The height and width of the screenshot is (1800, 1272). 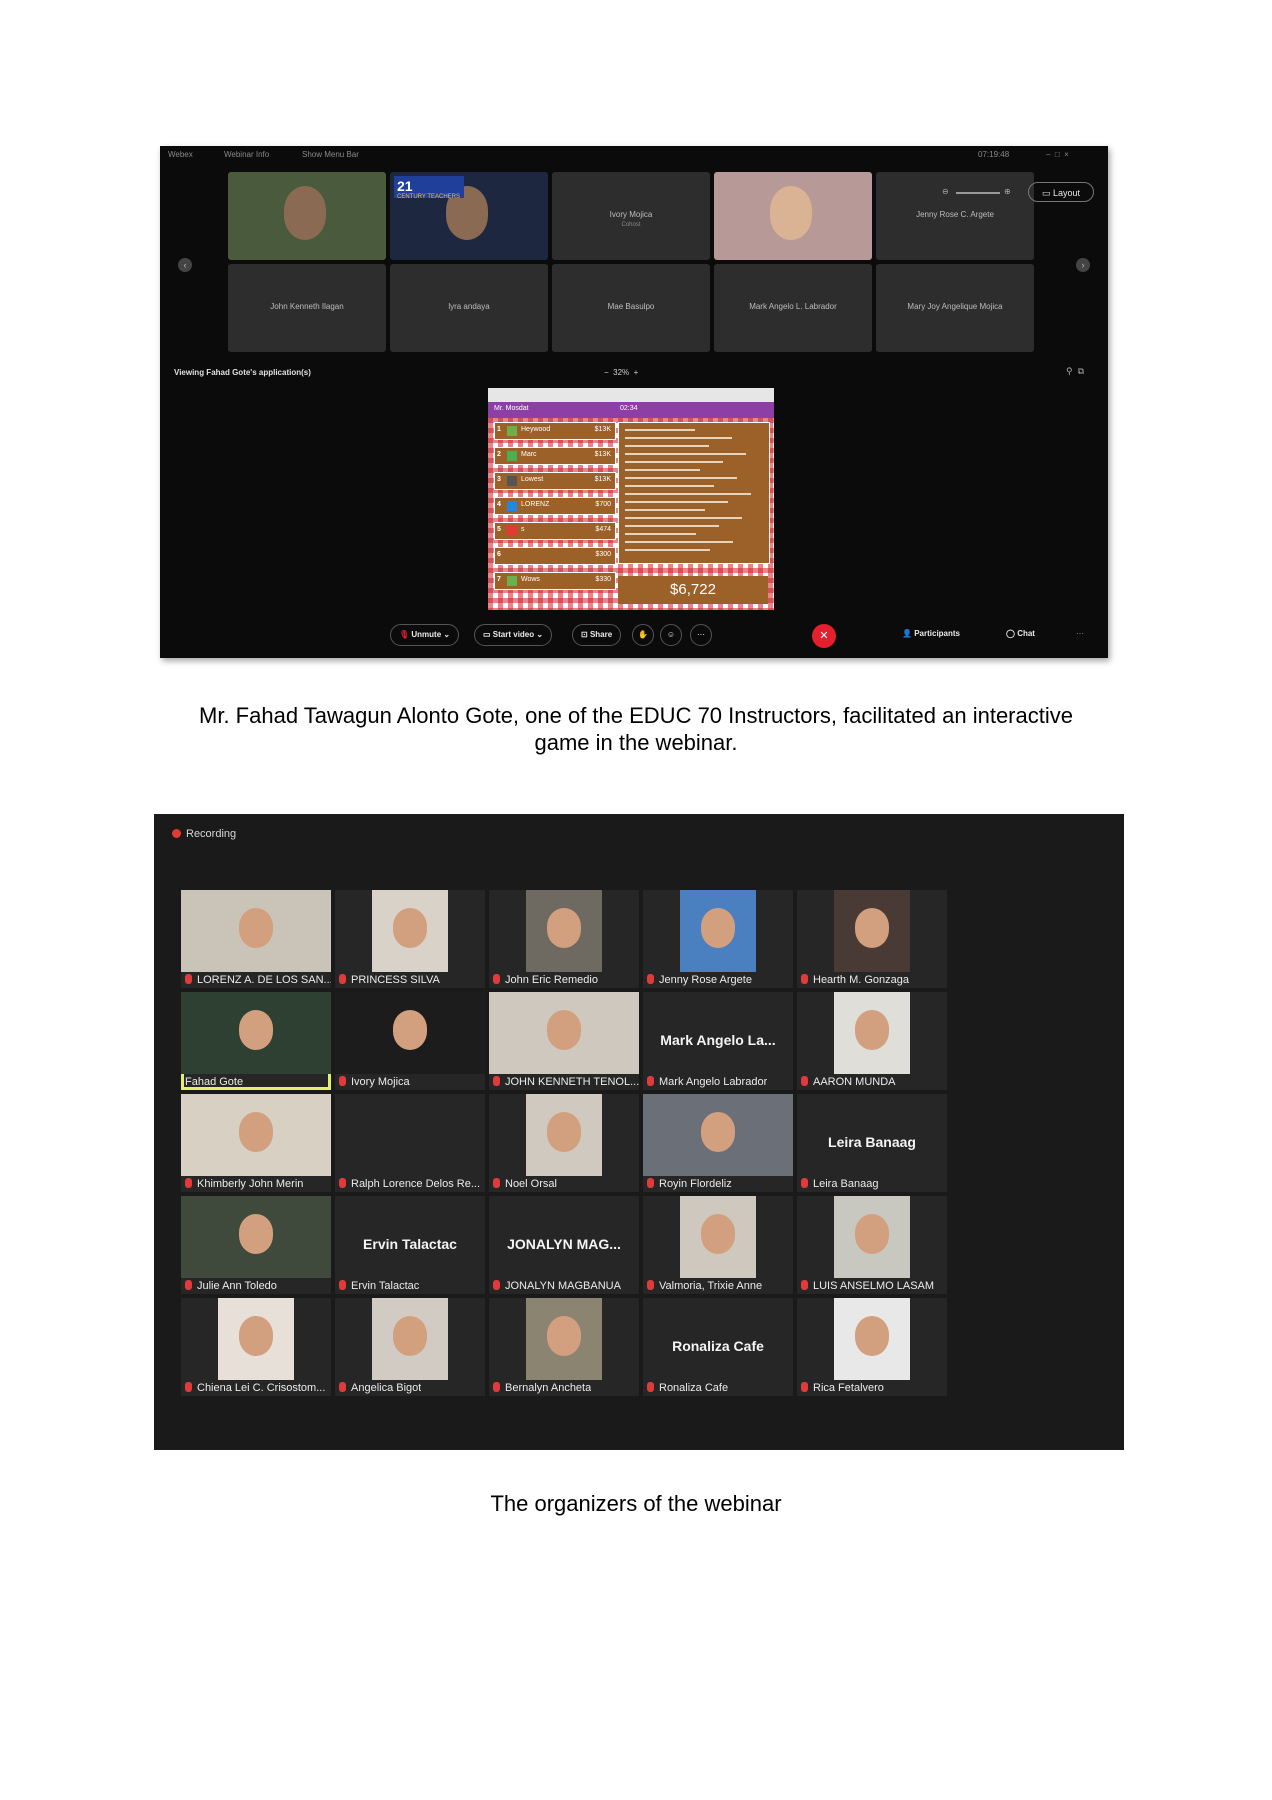 What do you see at coordinates (874, 1286) in the screenshot?
I see `participant-name: LUIS ANSELMO LASAM` at bounding box center [874, 1286].